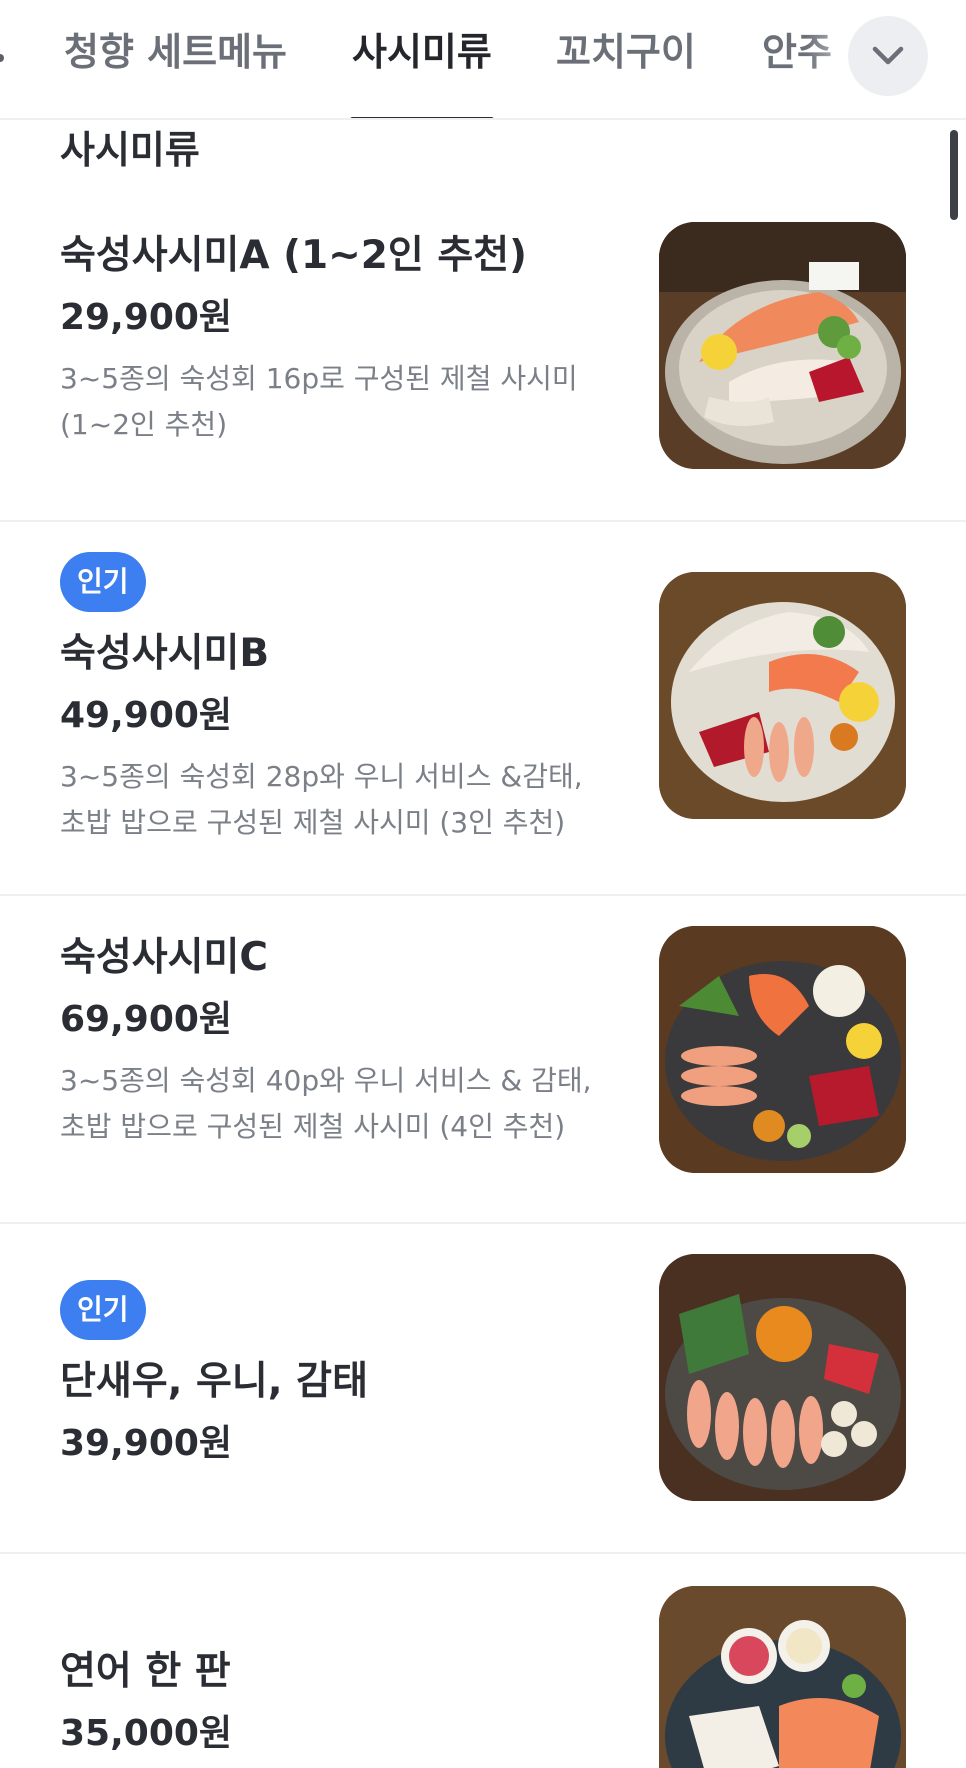 This screenshot has height=1768, width=966. I want to click on menu-item-info: 연어 한 판 35,000원, so click(345, 1702).